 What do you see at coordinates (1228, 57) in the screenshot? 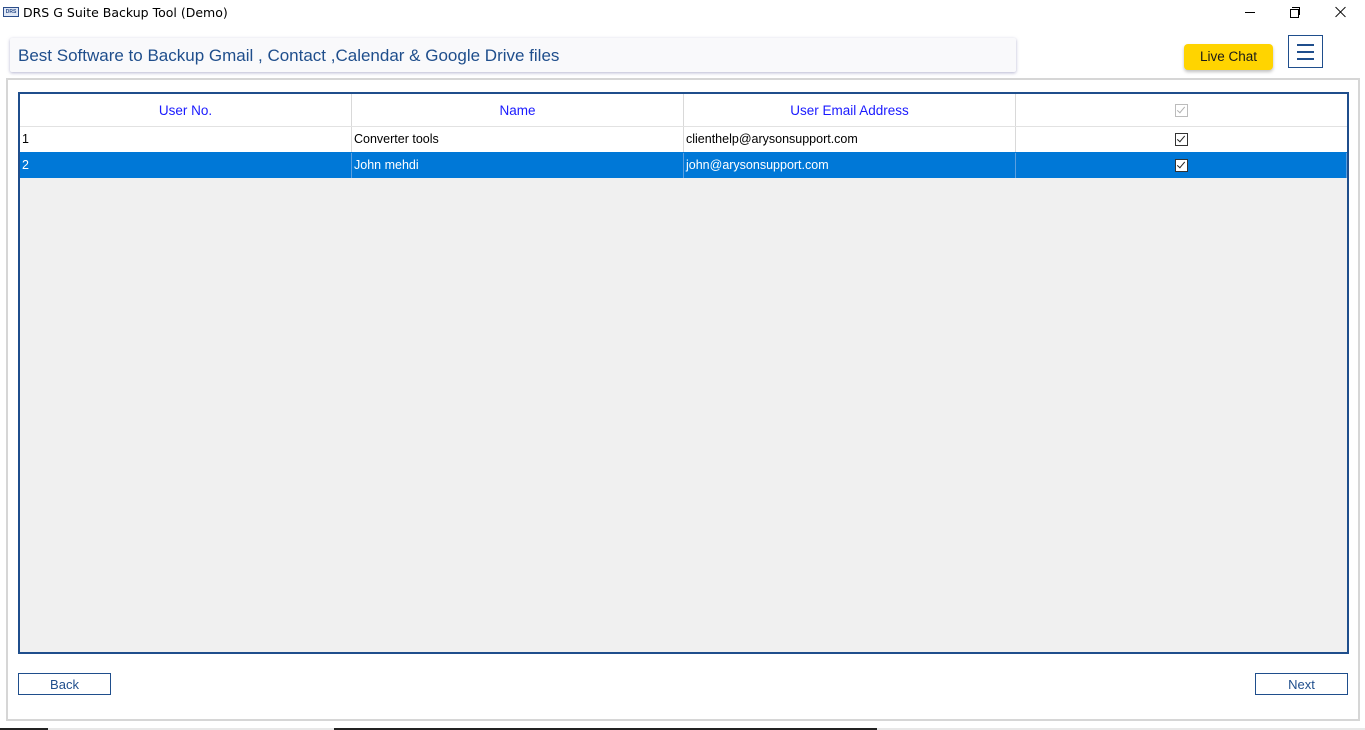
I see `live-chat-button: Live Chat` at bounding box center [1228, 57].